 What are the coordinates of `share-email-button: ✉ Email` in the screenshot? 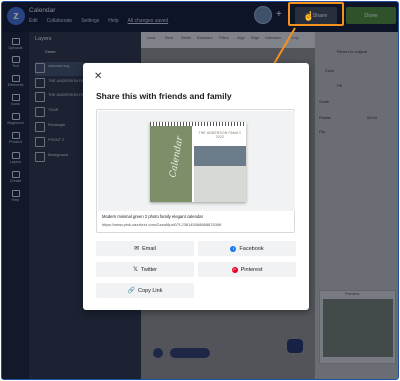 It's located at (145, 248).